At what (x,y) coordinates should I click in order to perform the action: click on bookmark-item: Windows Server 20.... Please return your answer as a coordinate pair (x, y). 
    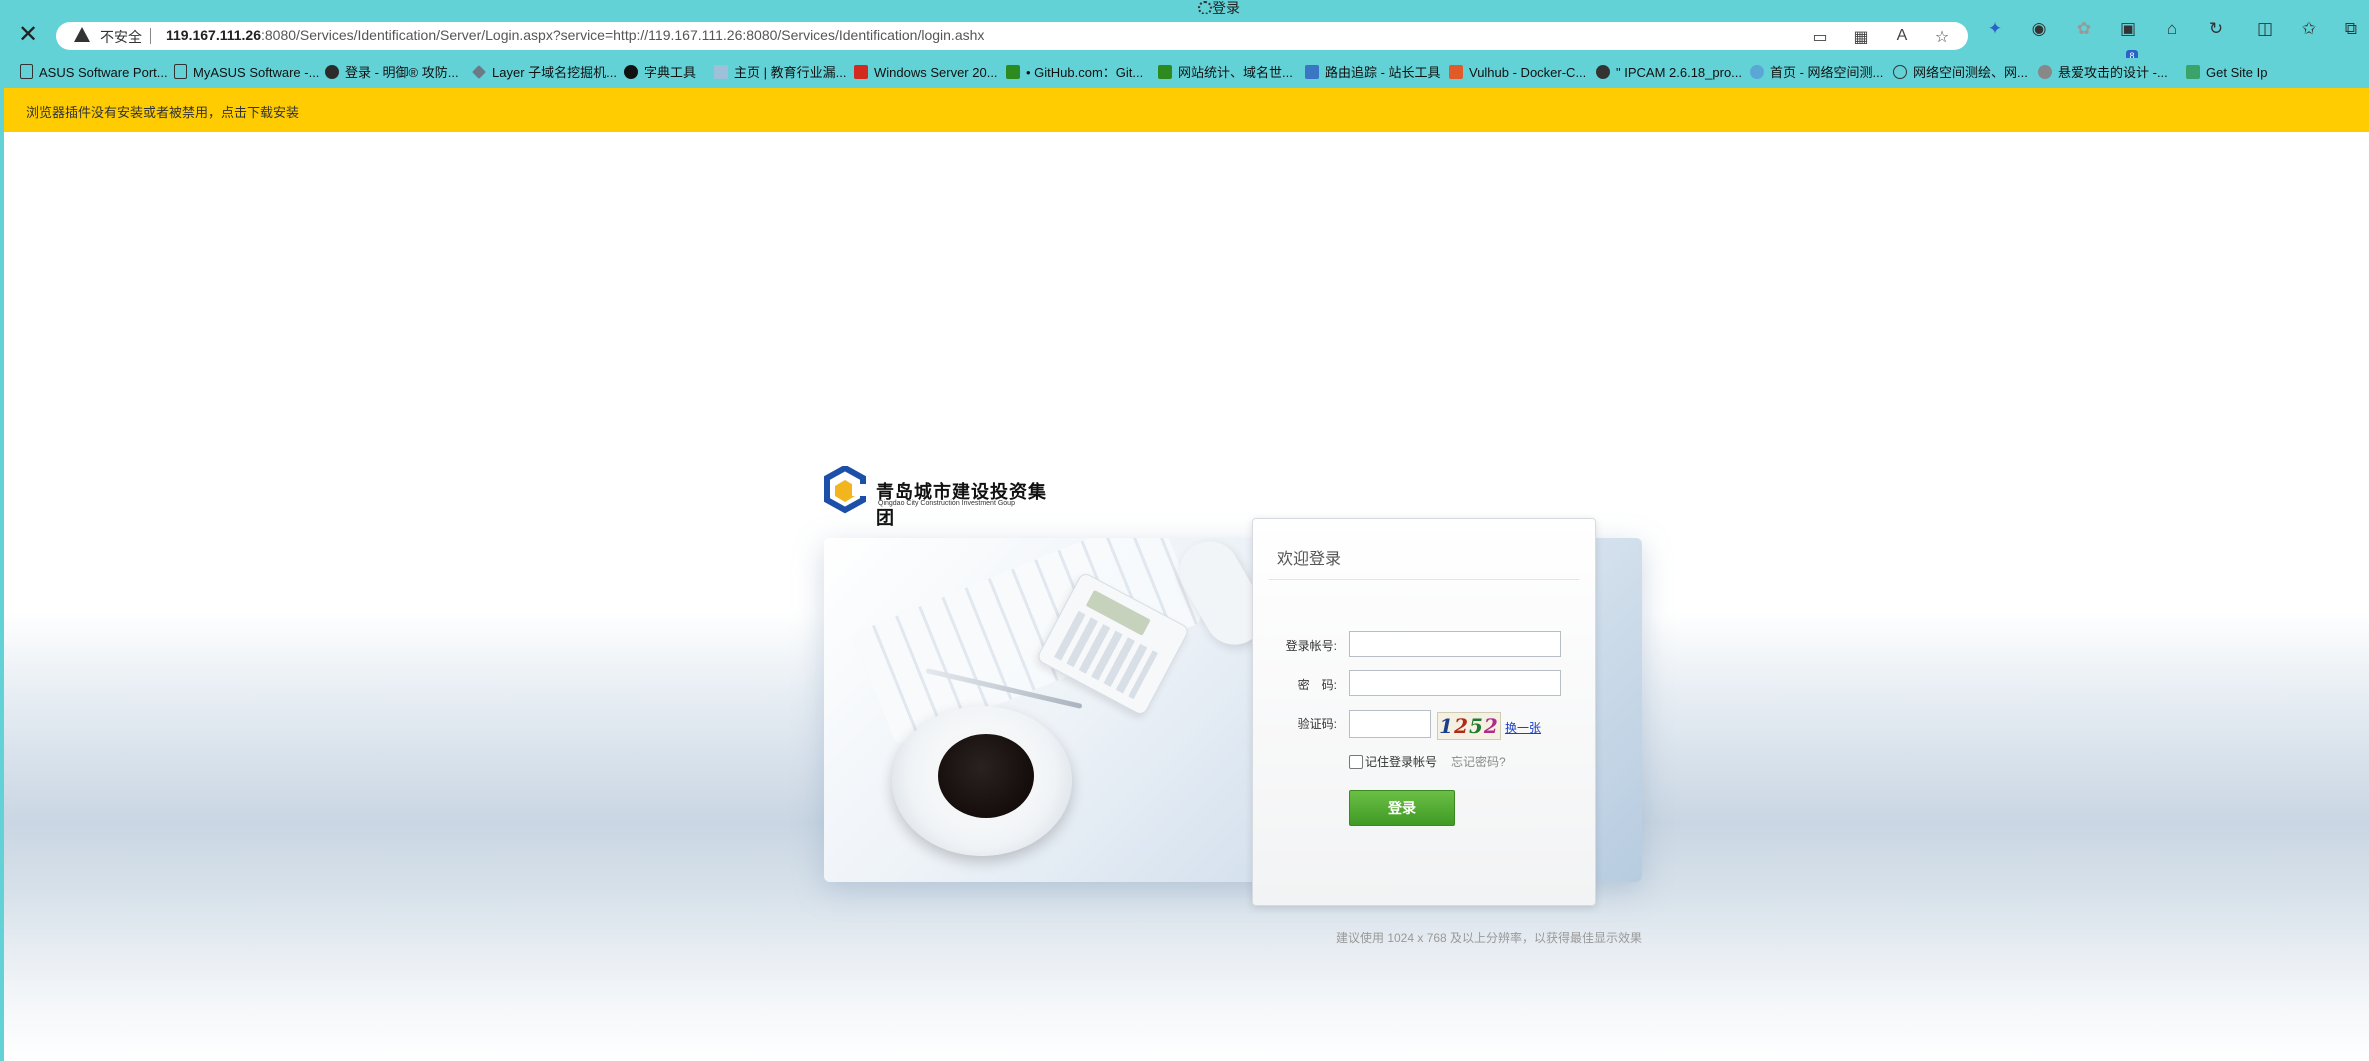
    Looking at the image, I should click on (926, 73).